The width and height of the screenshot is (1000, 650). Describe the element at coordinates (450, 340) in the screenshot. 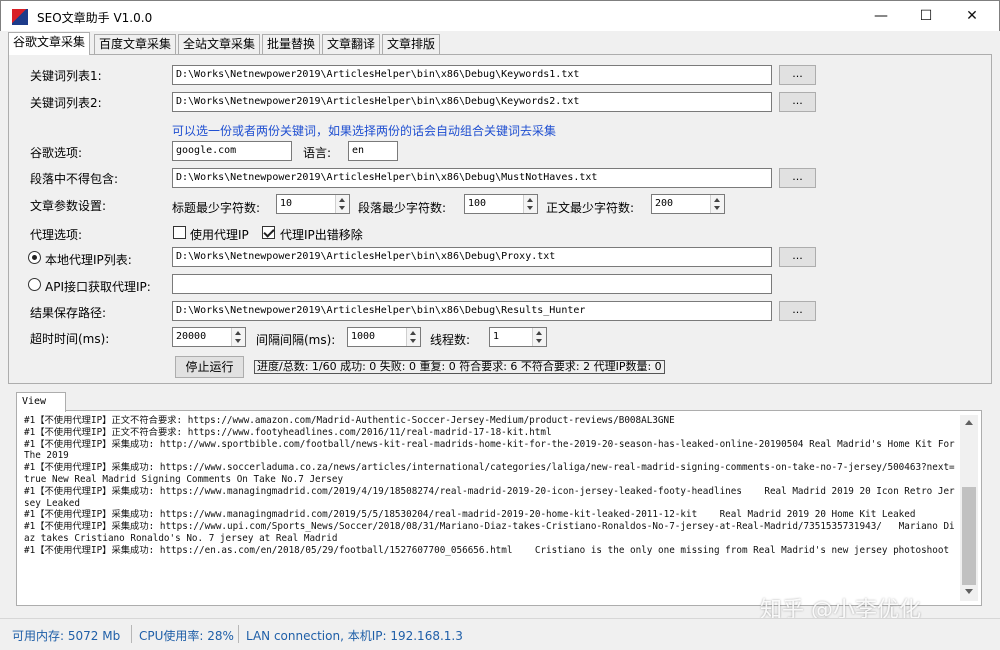

I see `threads-label: 线程数:` at that location.